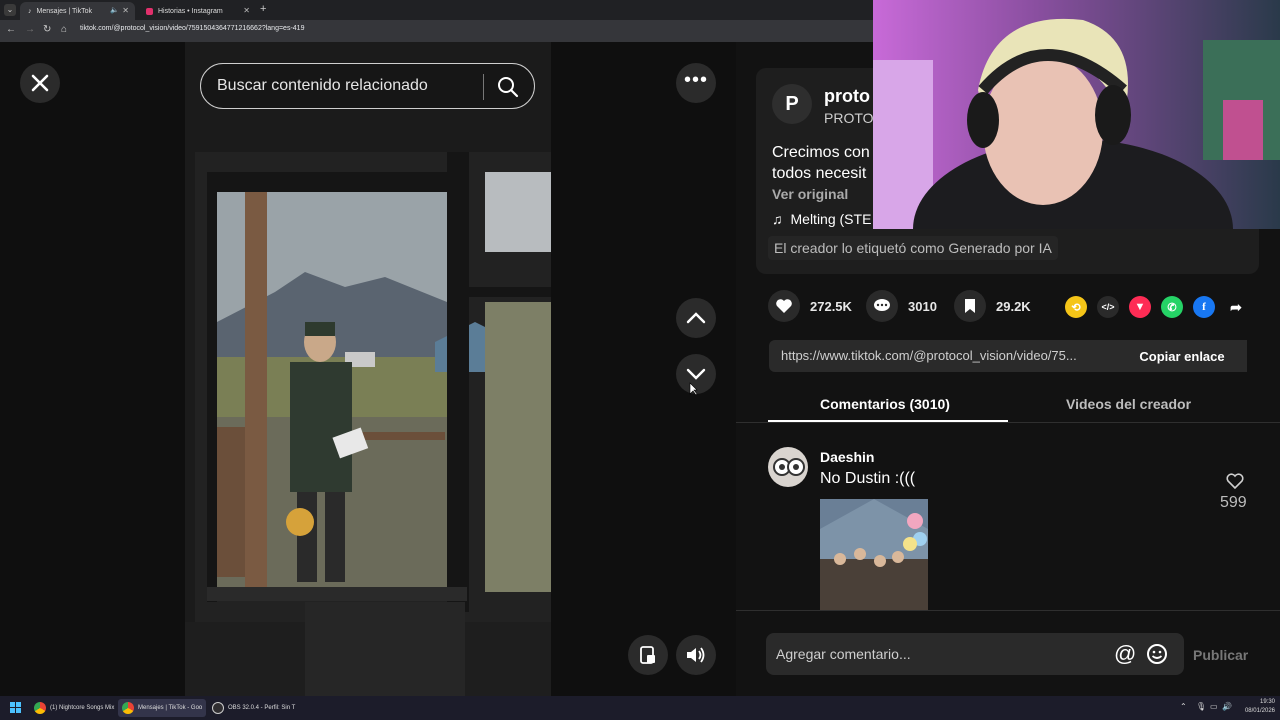 The width and height of the screenshot is (1280, 720). What do you see at coordinates (322, 86) in the screenshot?
I see `search-input: Buscar contenido relacionado` at bounding box center [322, 86].